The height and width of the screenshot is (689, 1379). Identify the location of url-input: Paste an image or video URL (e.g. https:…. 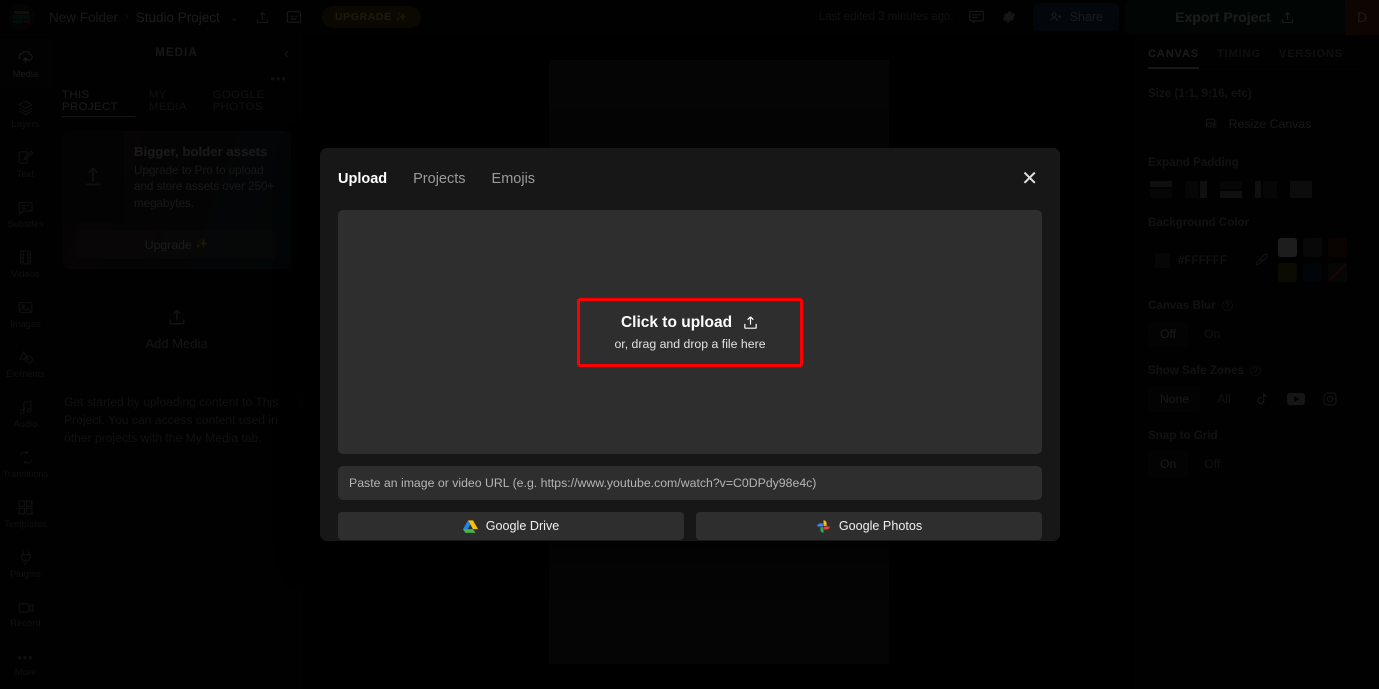
(690, 483).